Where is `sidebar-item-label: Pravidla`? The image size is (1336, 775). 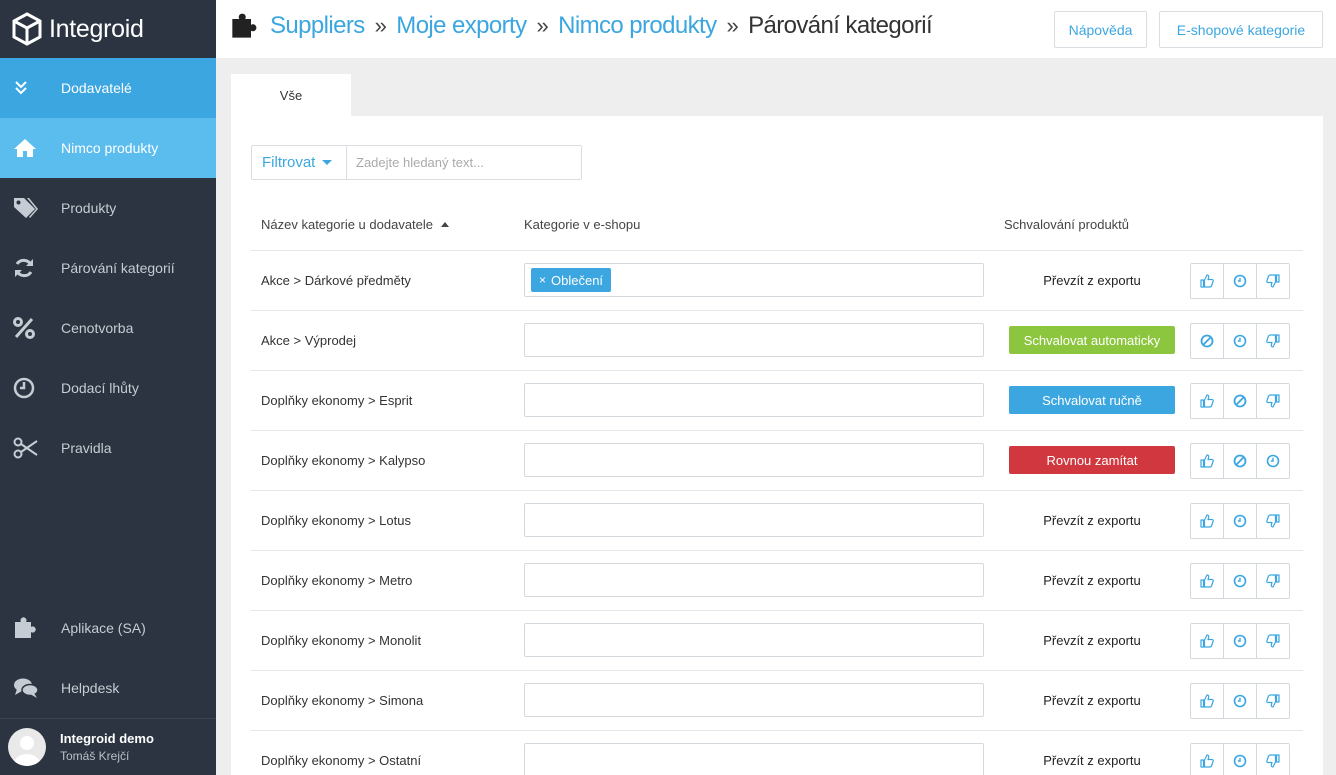
sidebar-item-label: Pravidla is located at coordinates (86, 448).